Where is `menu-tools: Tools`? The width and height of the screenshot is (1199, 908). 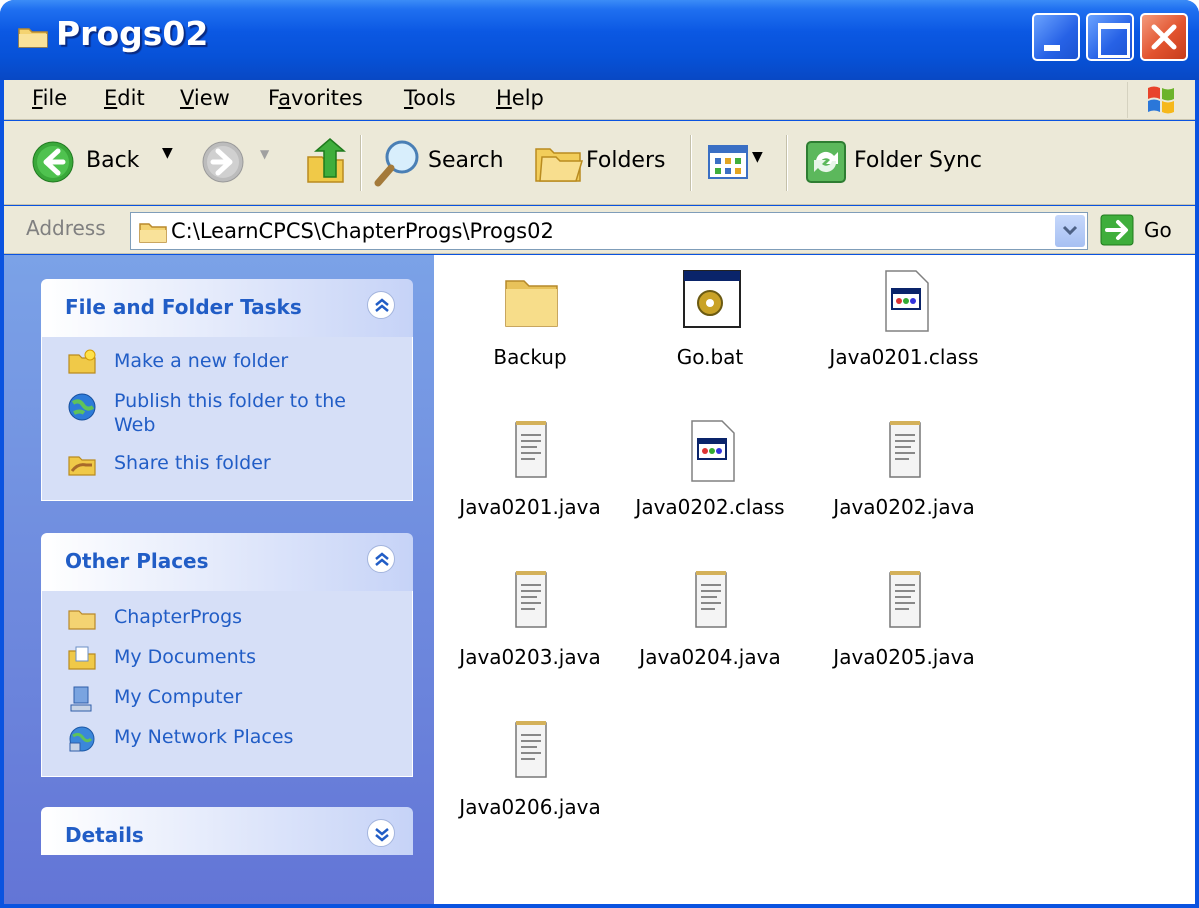
menu-tools: Tools is located at coordinates (430, 98).